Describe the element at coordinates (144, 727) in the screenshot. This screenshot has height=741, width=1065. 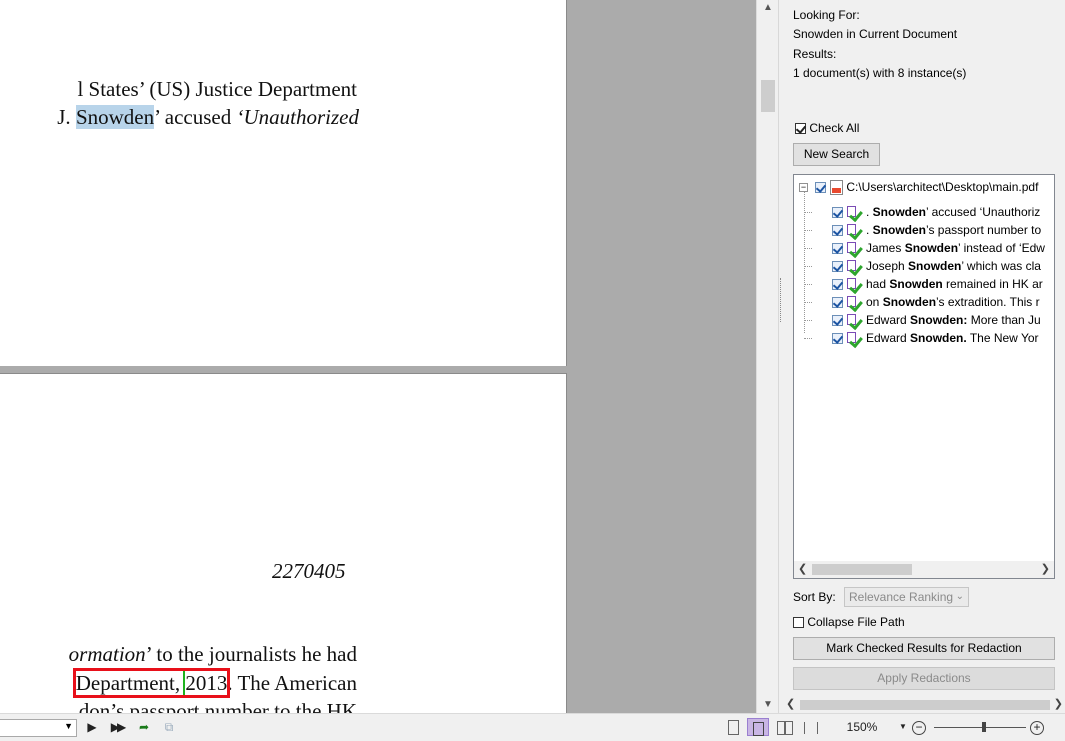
I see `previous-view-icon: ➦` at that location.